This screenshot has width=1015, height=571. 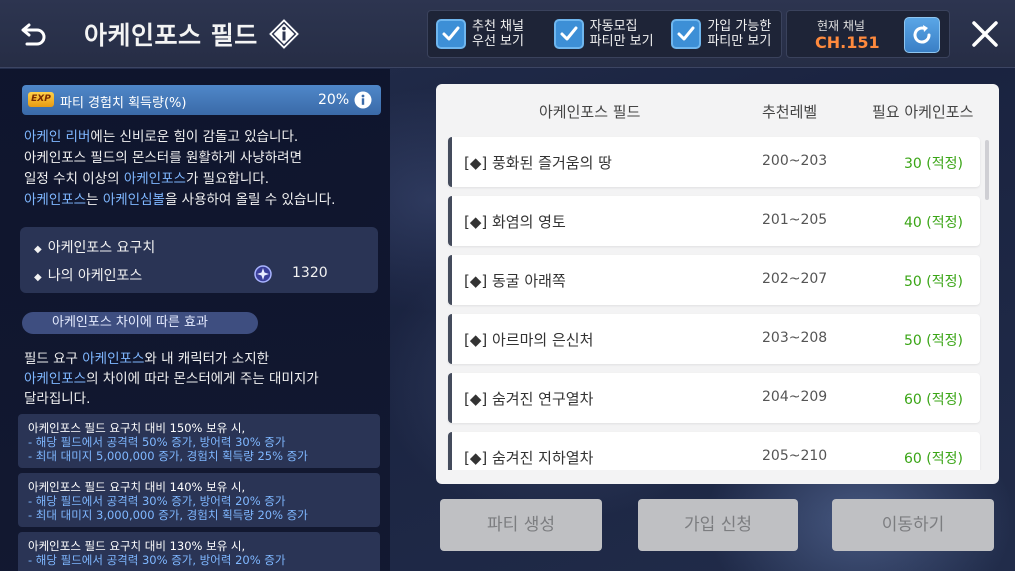 What do you see at coordinates (41, 99) in the screenshot?
I see `exp-badge-icon: EXP` at bounding box center [41, 99].